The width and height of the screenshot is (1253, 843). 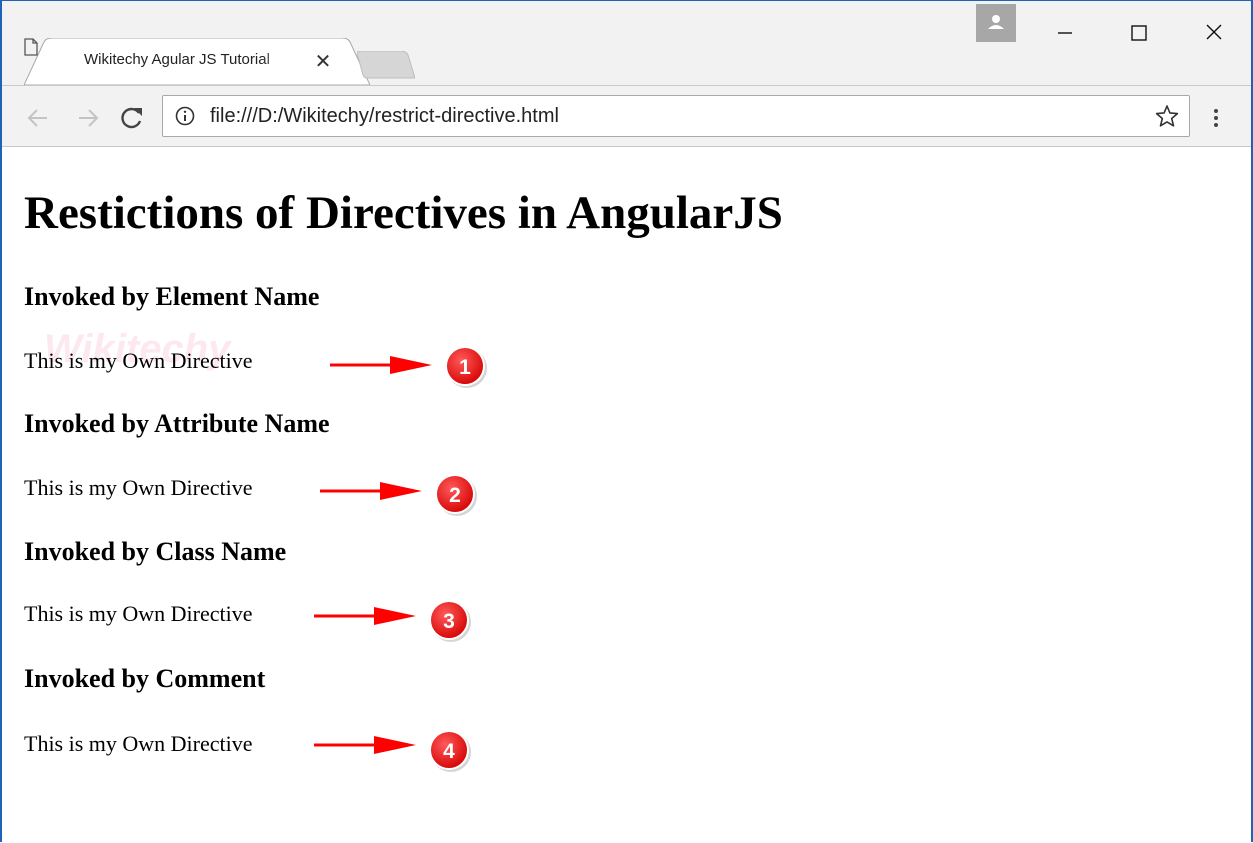 What do you see at coordinates (132, 118) in the screenshot?
I see `reload-icon` at bounding box center [132, 118].